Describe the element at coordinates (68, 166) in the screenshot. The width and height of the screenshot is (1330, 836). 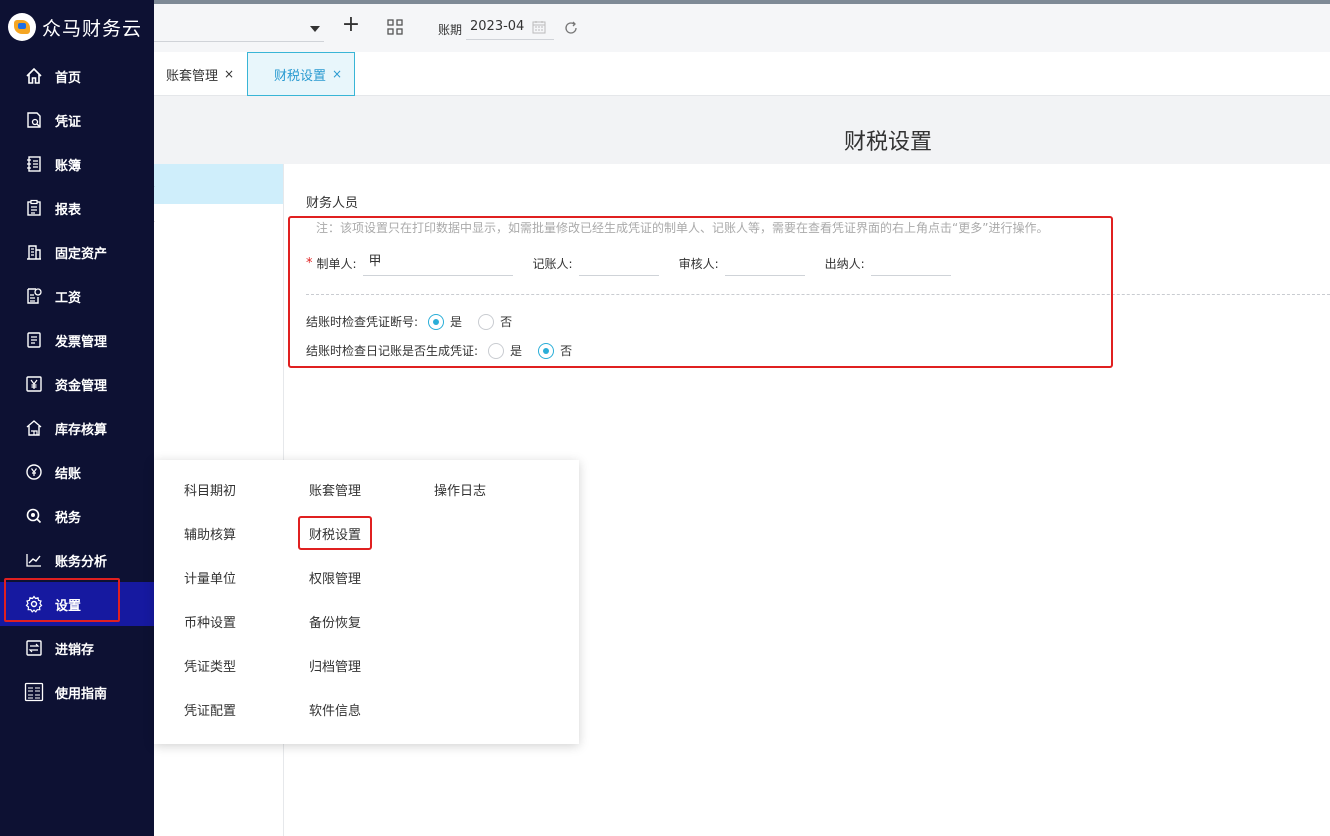
I see `sidebar-item-label: 账簿` at that location.